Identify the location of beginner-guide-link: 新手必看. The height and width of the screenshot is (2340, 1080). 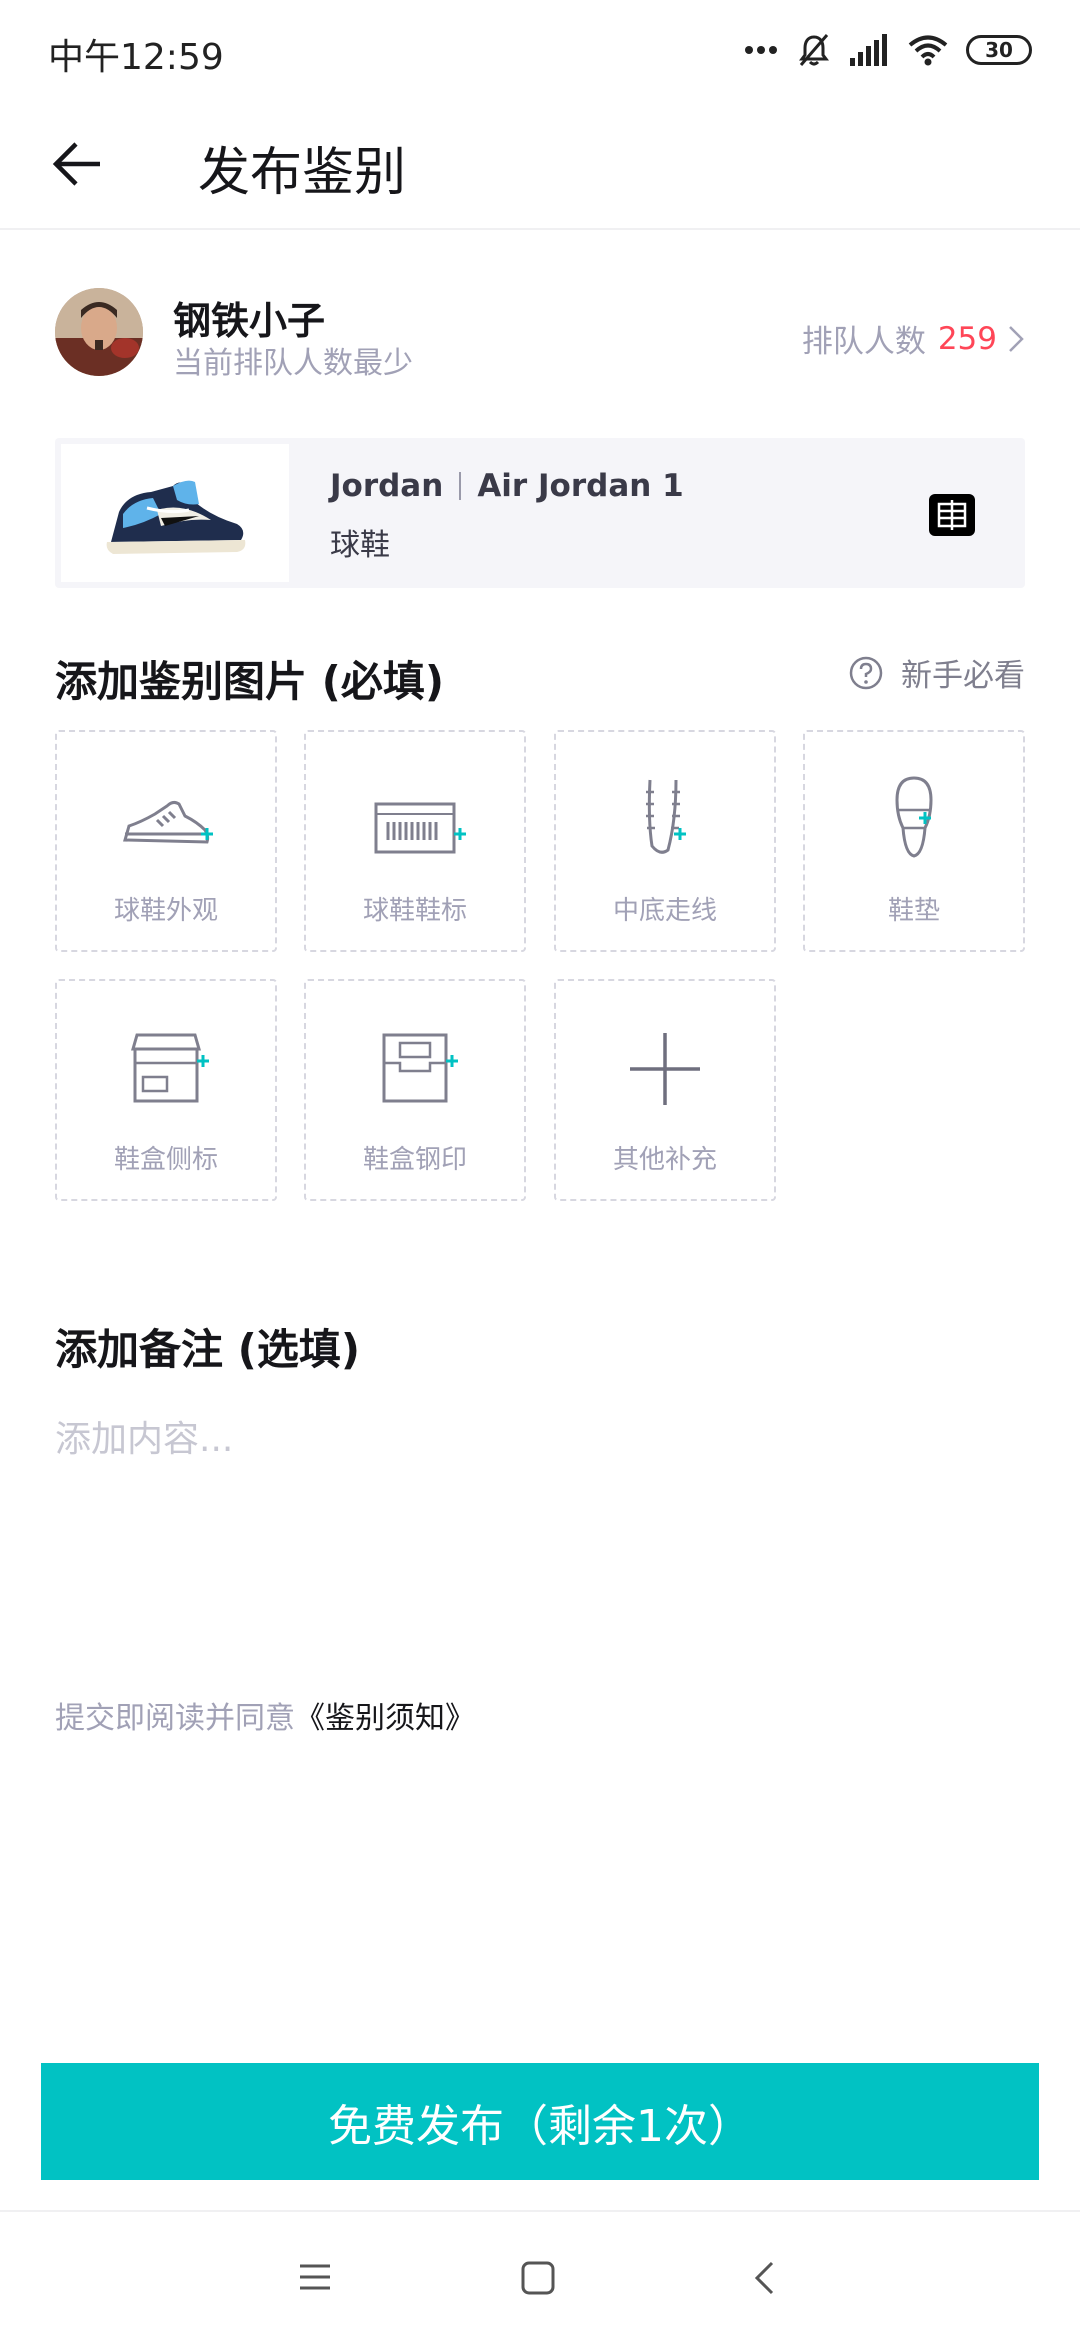
(937, 672).